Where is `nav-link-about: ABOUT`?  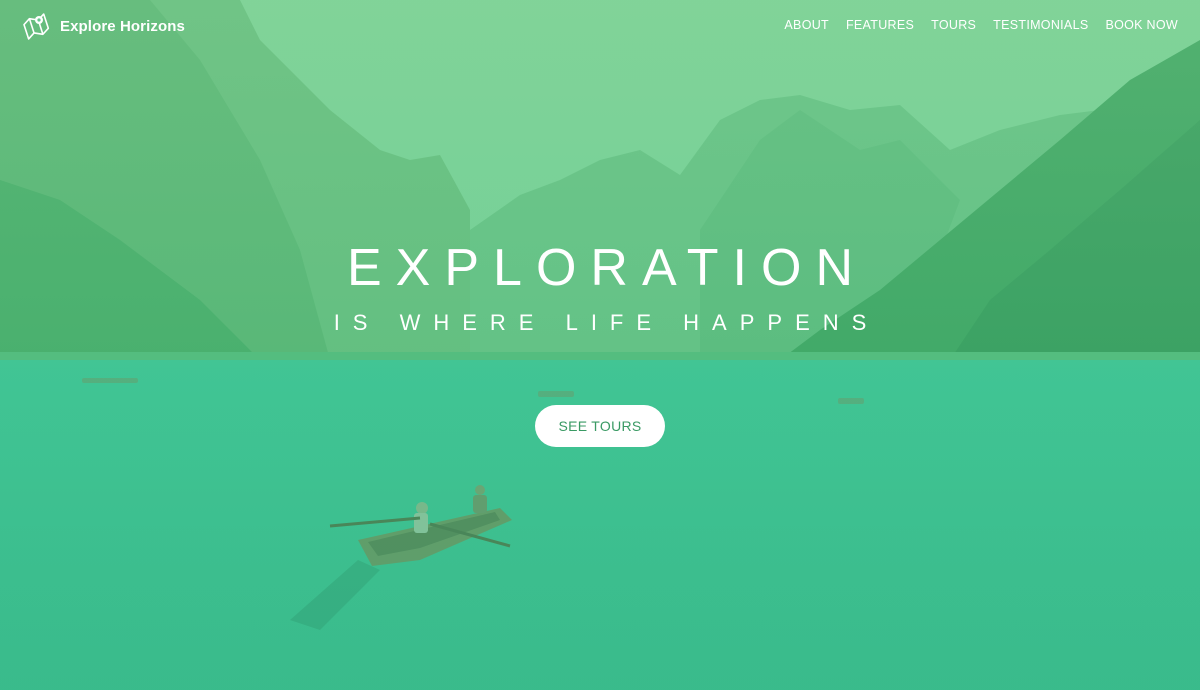 nav-link-about: ABOUT is located at coordinates (806, 25).